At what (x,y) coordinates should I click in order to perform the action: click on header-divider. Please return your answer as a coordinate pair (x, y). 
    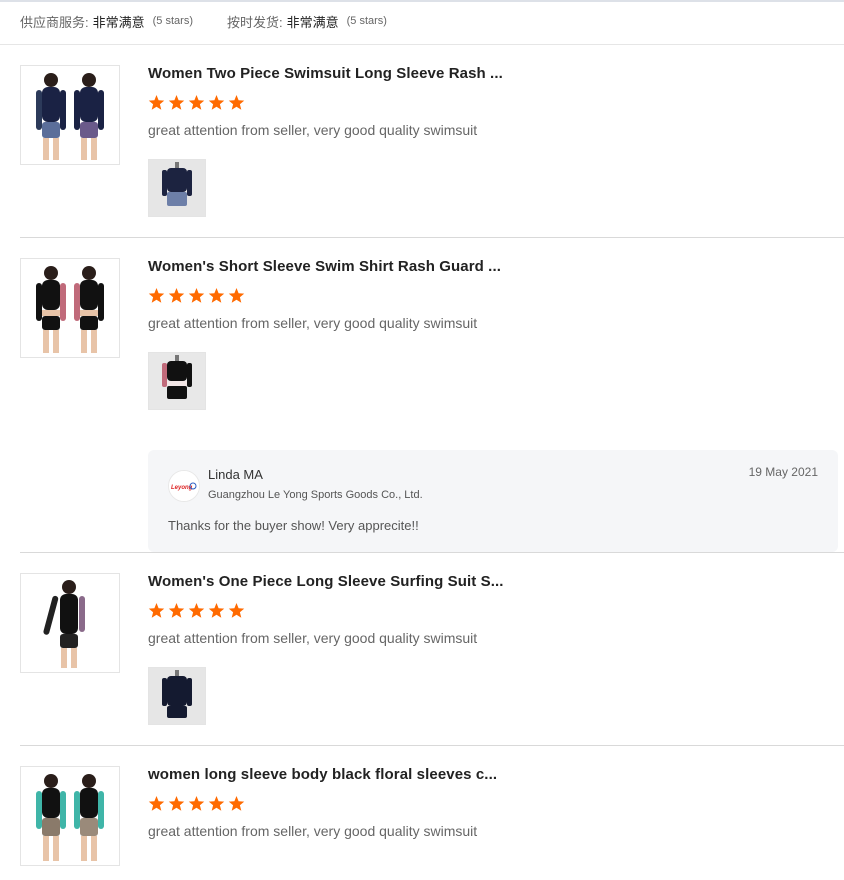
    Looking at the image, I should click on (422, 44).